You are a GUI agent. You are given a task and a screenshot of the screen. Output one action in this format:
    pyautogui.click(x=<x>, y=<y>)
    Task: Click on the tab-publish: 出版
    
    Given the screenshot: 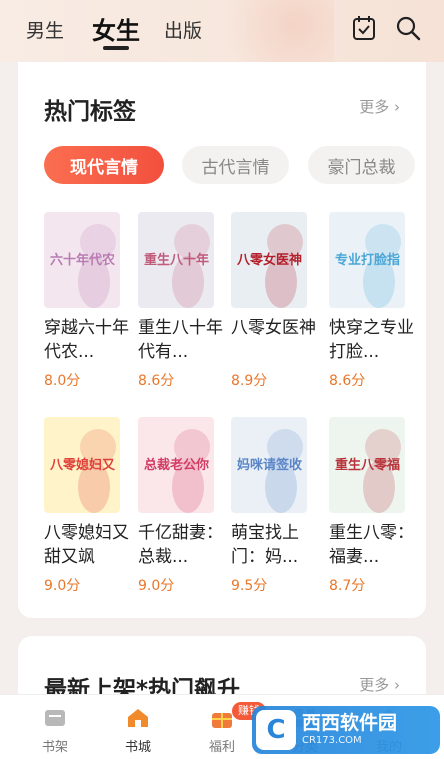 What is the action you would take?
    pyautogui.click(x=183, y=29)
    